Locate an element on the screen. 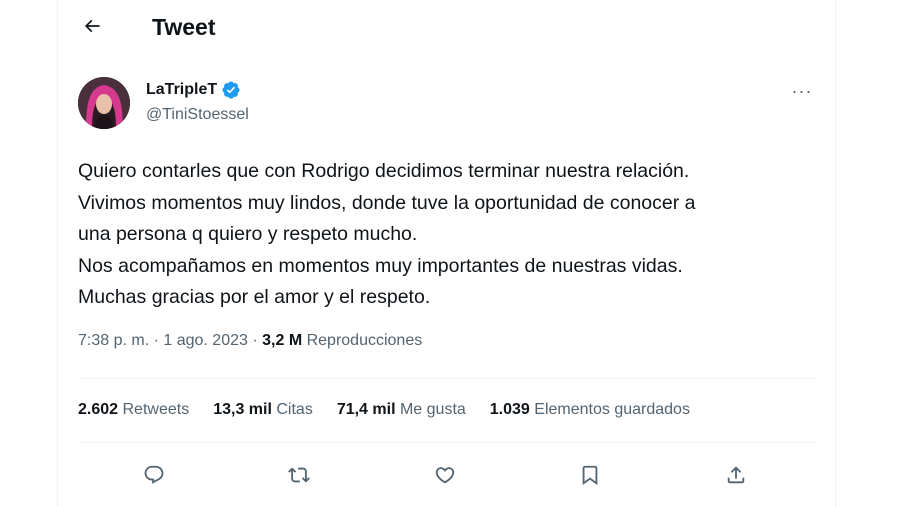  share-button is located at coordinates (736, 477).